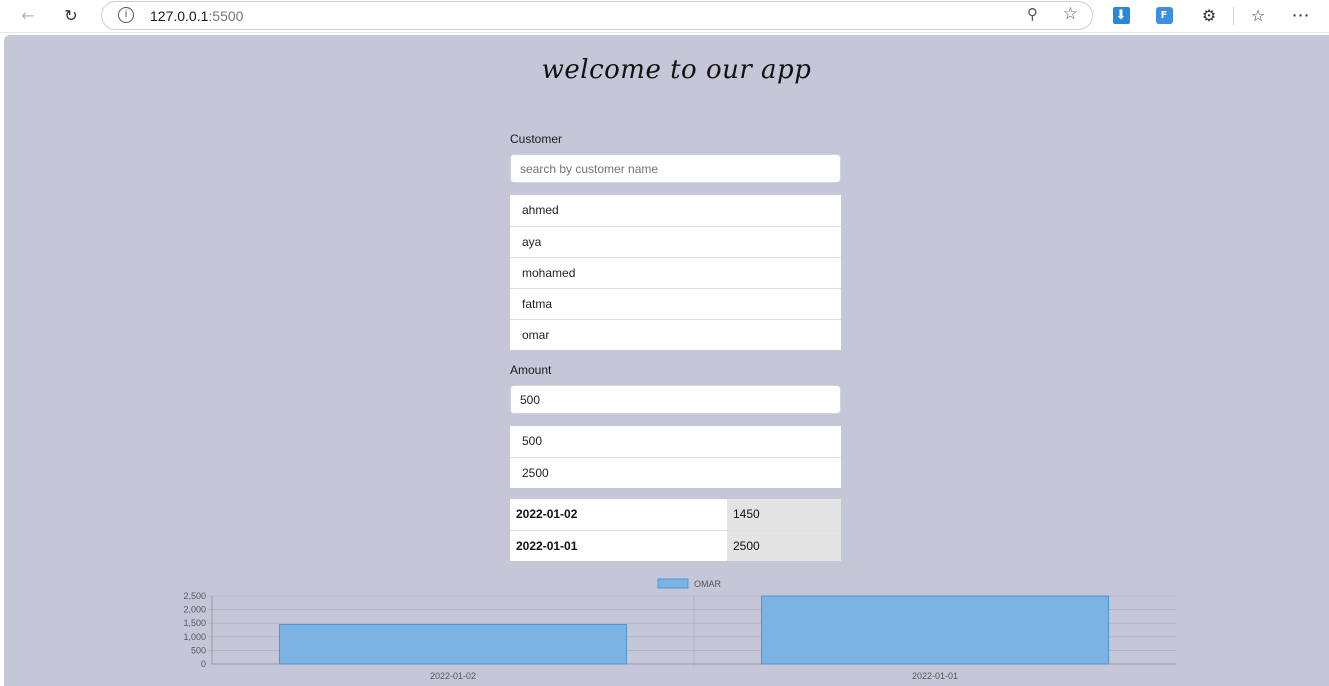  Describe the element at coordinates (675, 441) in the screenshot. I see `amount-item: 500` at that location.